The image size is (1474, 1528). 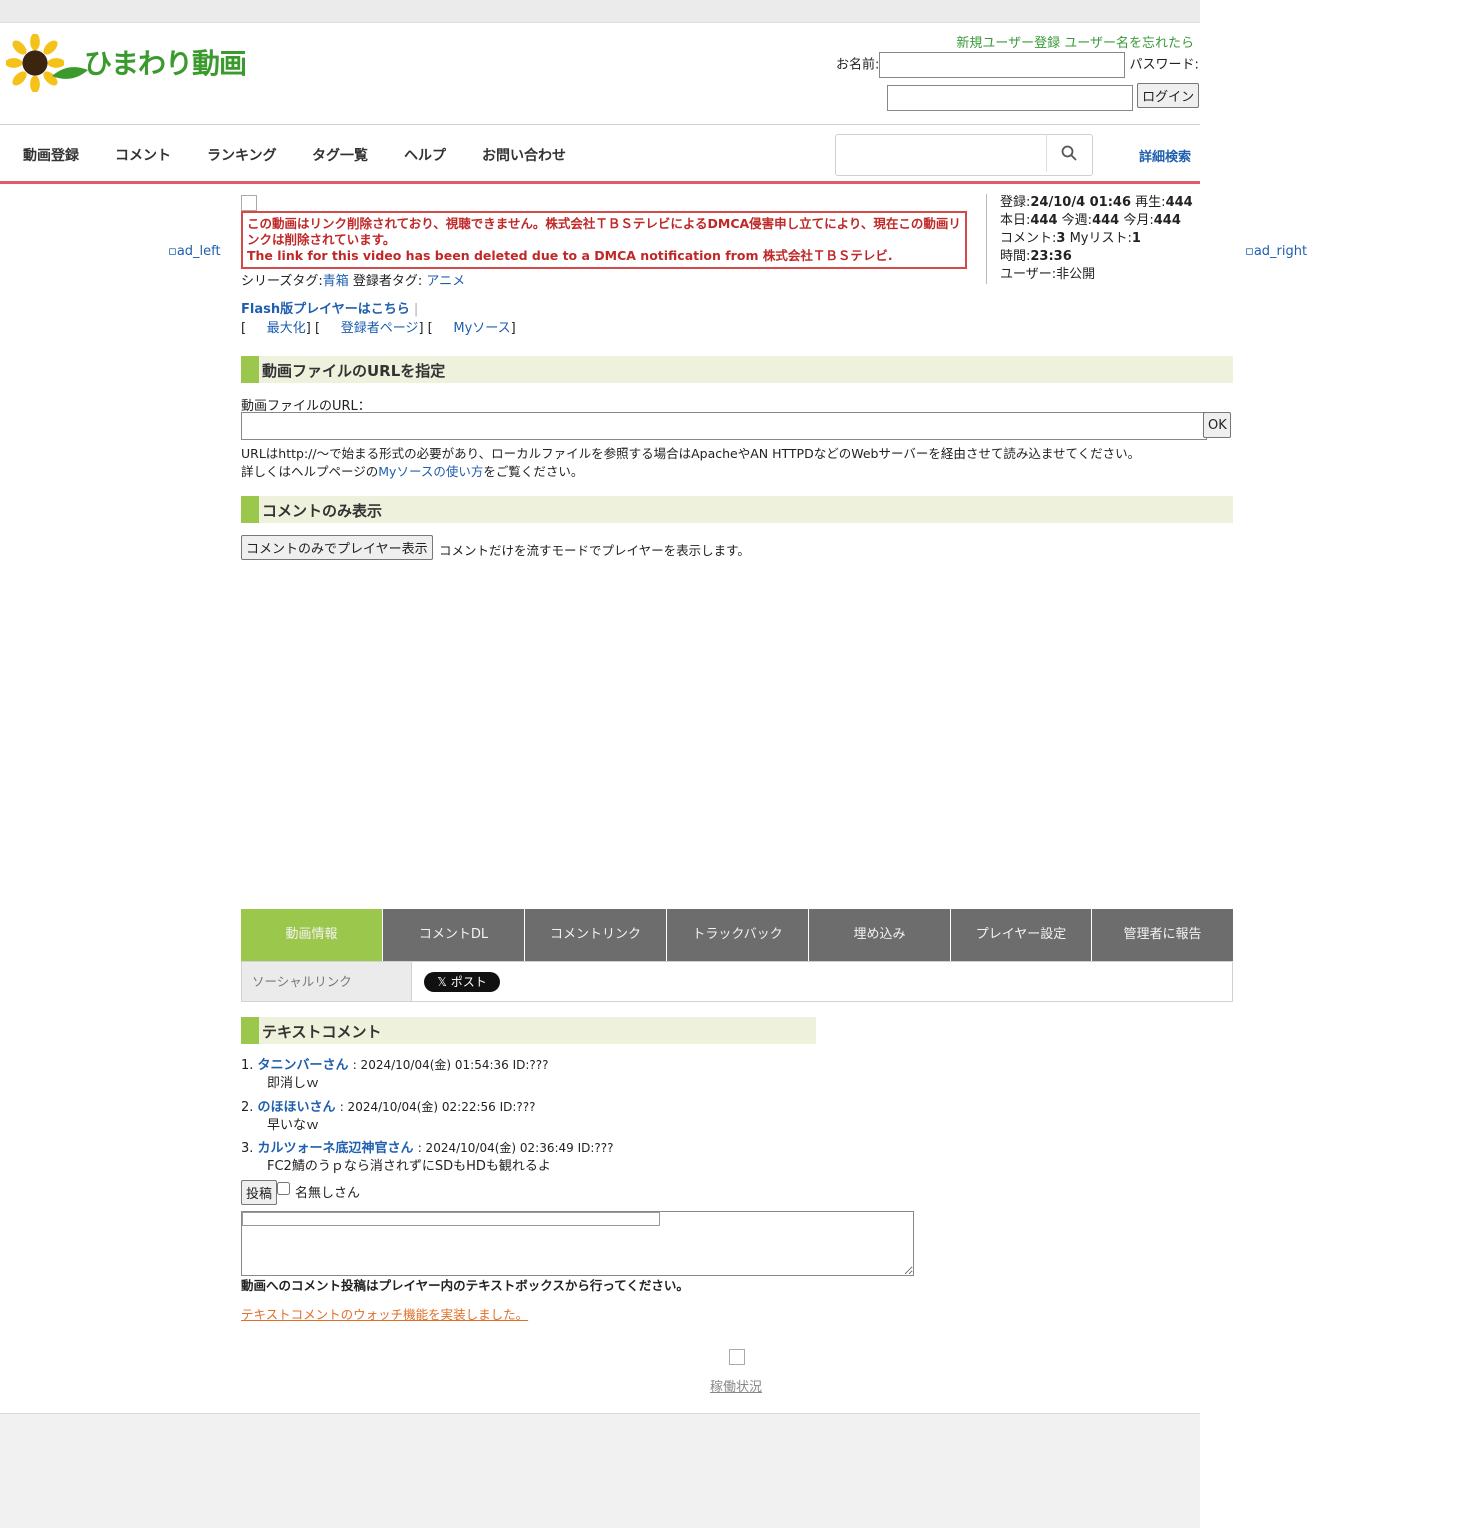 I want to click on comment-body: 即消しｗ, so click(x=293, y=1083).